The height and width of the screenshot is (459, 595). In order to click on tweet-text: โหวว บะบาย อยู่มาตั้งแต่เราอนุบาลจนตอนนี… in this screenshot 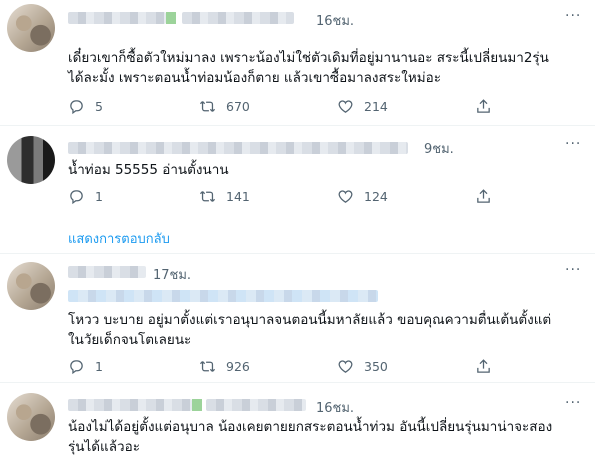, I will do `click(309, 330)`.